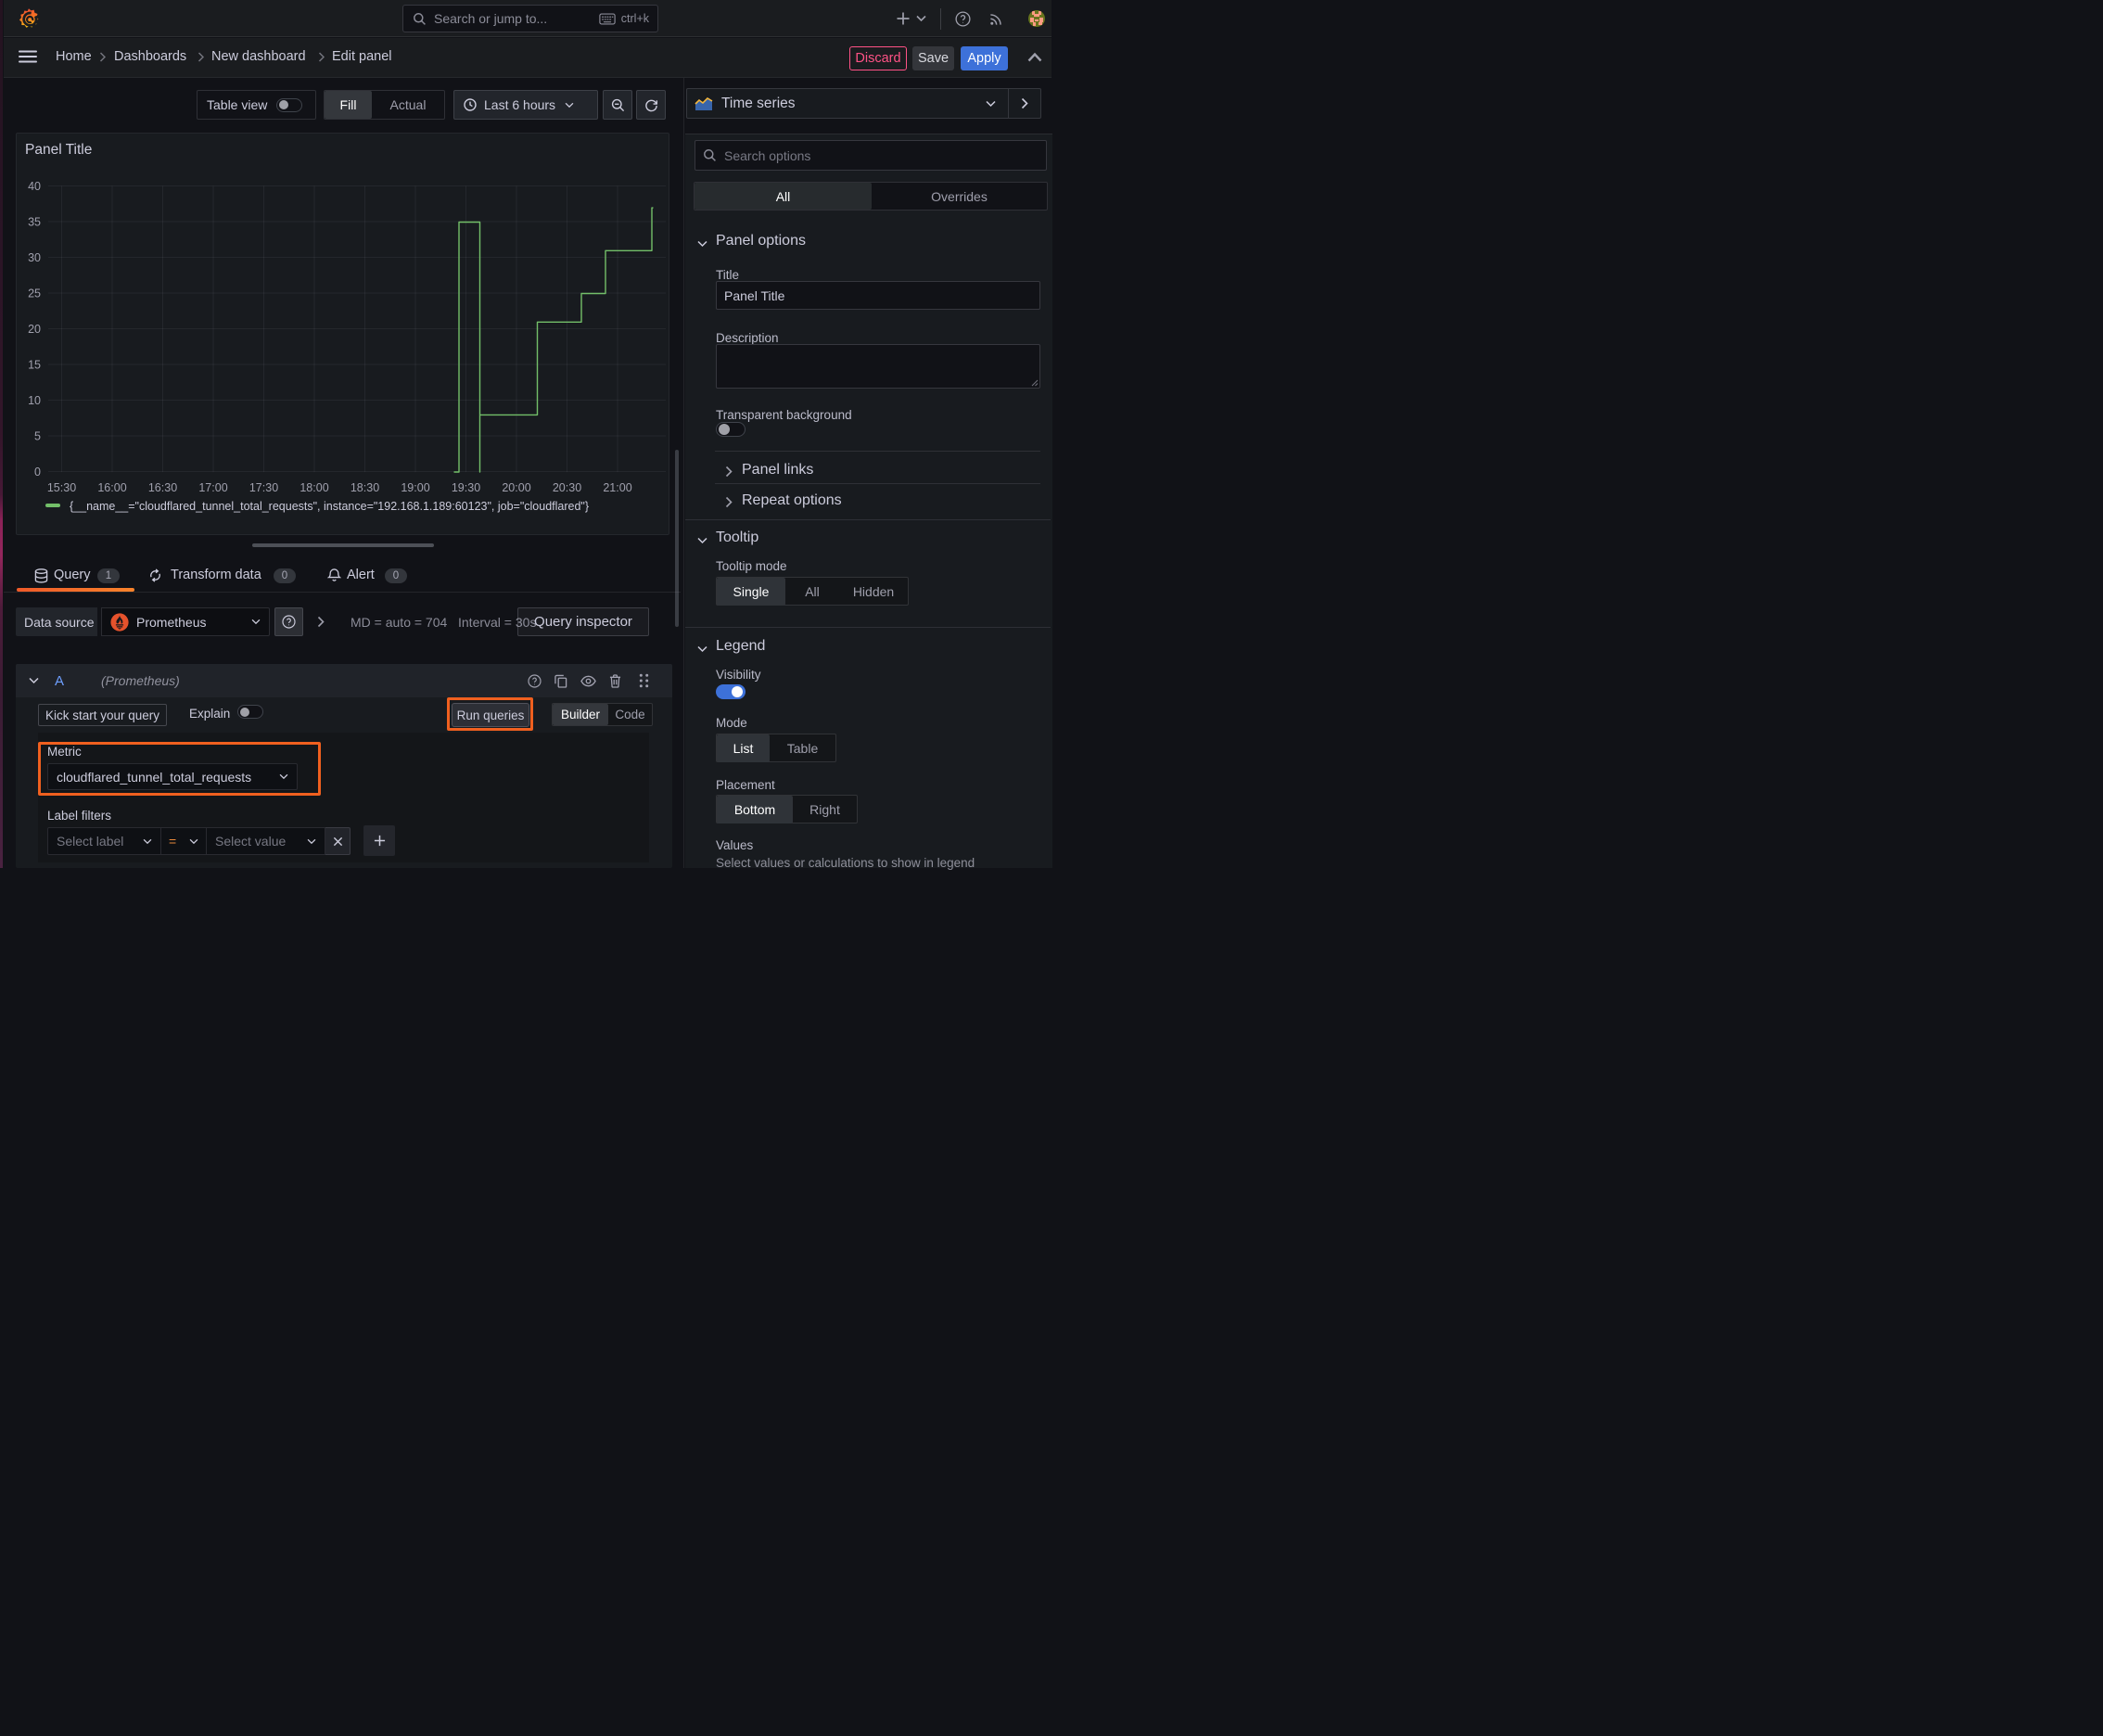 This screenshot has height=1736, width=2103. I want to click on svg-text: 19:00, so click(415, 488).